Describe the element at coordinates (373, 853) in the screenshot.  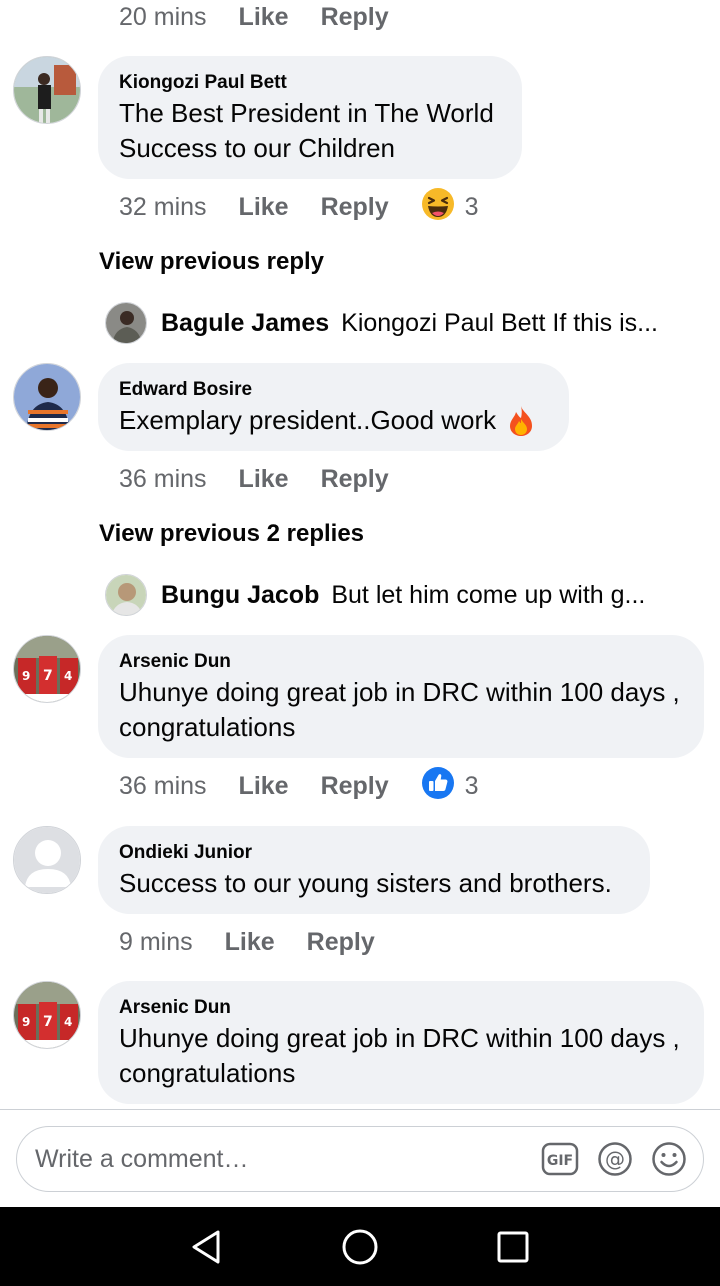
I see `commenter-name: Ondieki Junior` at that location.